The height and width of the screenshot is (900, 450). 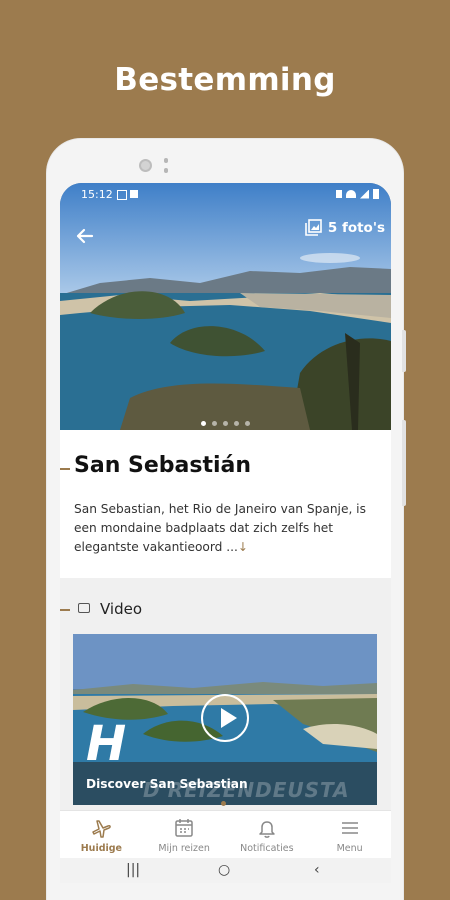 What do you see at coordinates (267, 829) in the screenshot?
I see `bell-icon` at bounding box center [267, 829].